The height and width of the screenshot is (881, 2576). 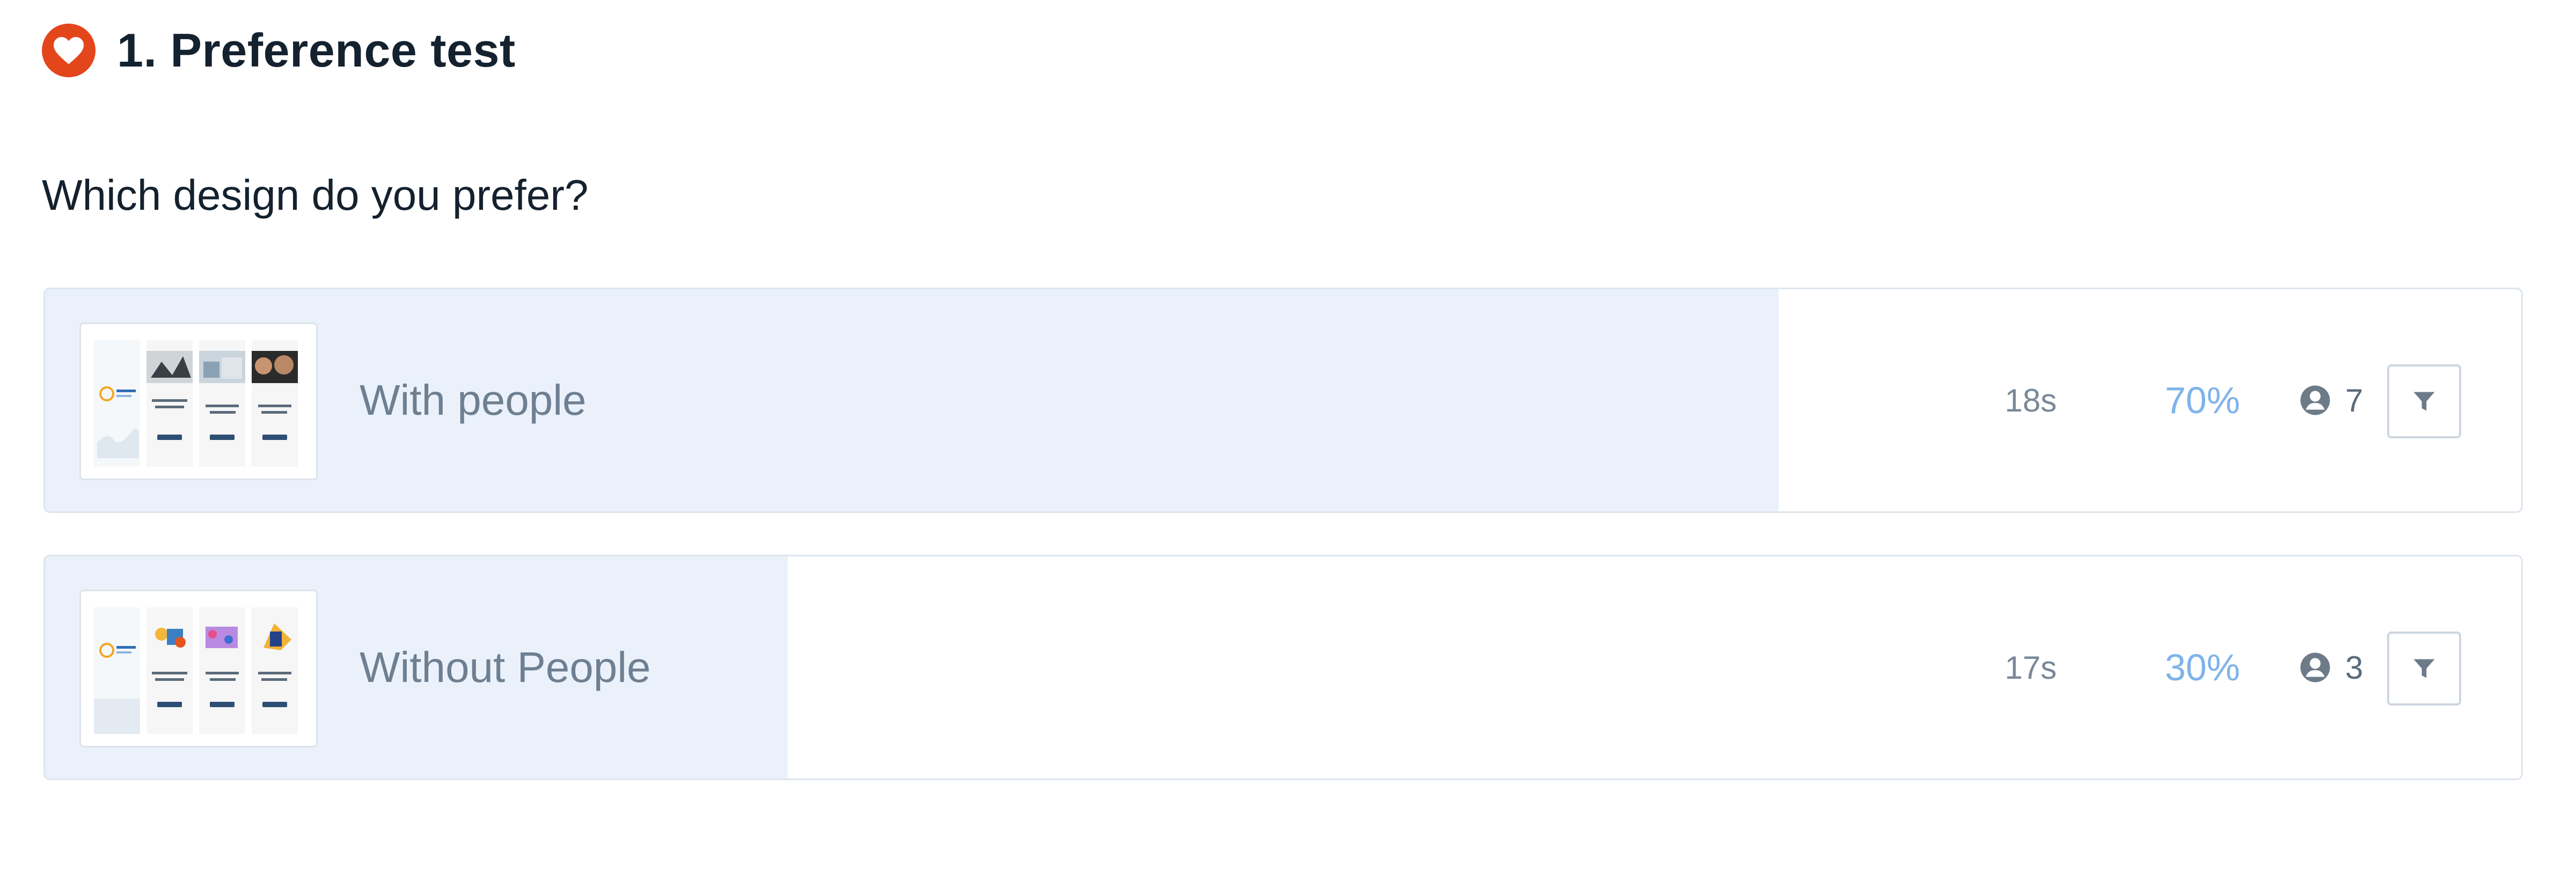 I want to click on percentage: 30%, so click(x=2202, y=667).